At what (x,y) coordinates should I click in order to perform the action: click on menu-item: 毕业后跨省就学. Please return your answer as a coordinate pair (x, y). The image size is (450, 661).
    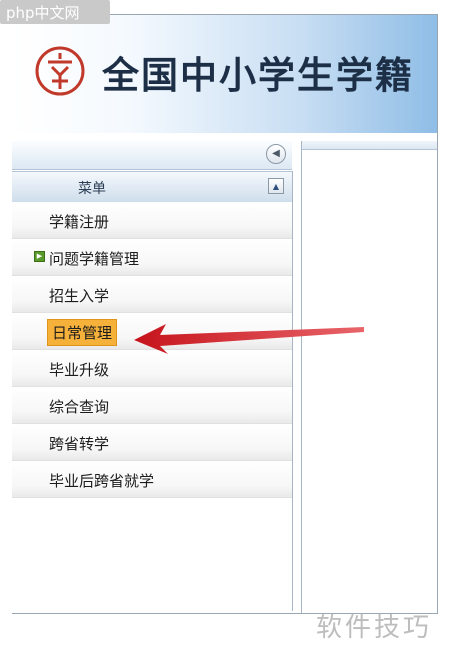
    Looking at the image, I should click on (152, 479).